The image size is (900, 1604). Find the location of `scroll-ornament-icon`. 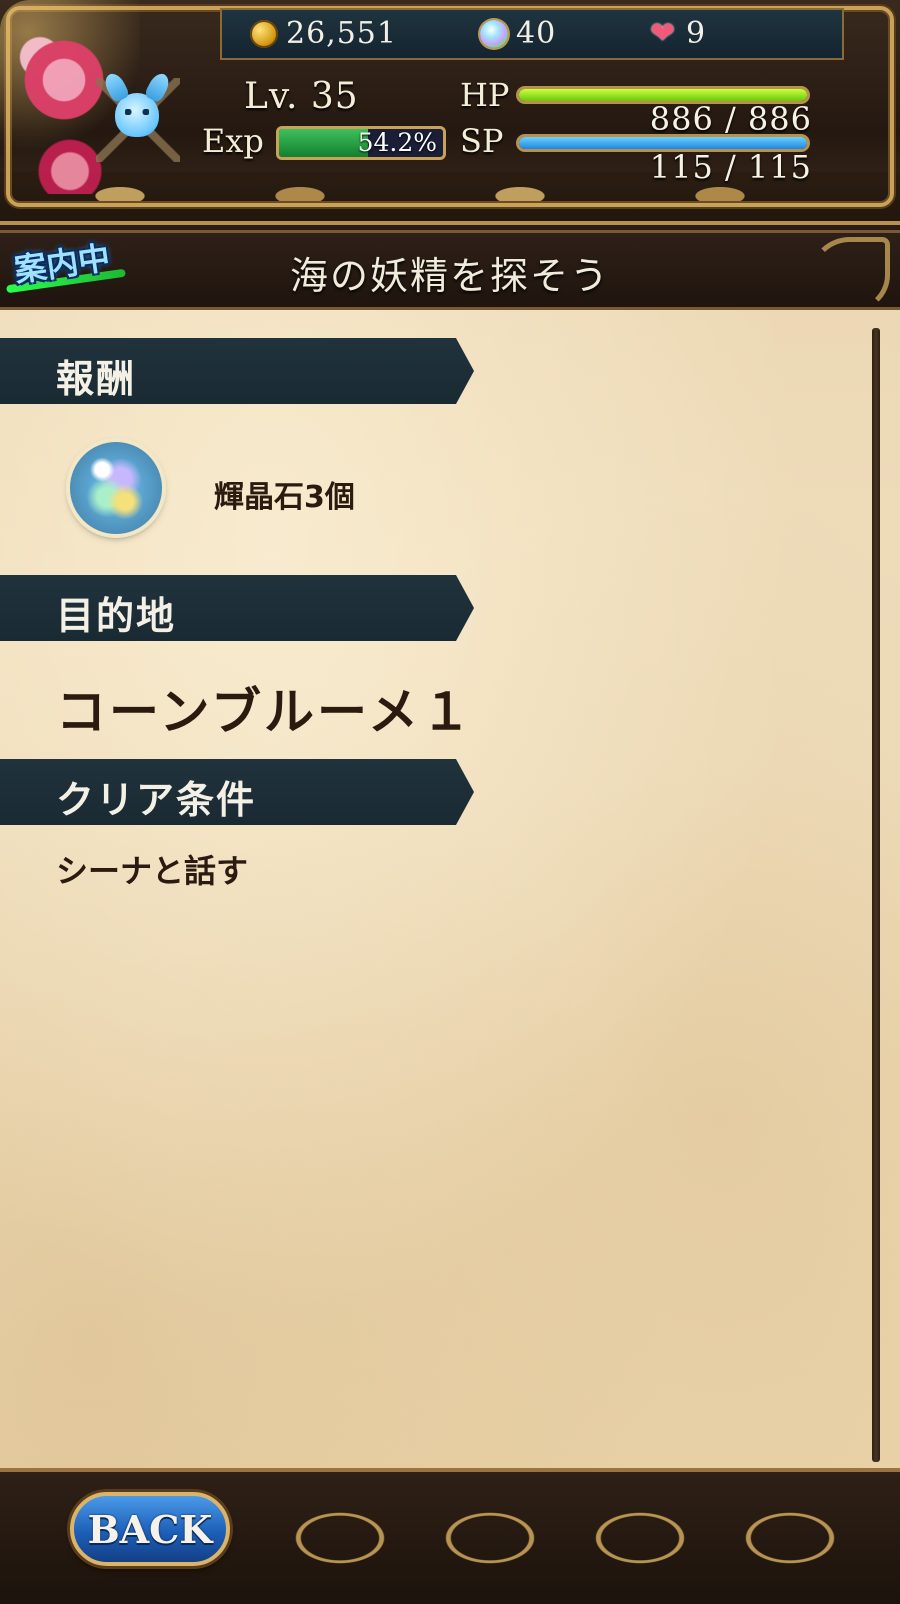

scroll-ornament-icon is located at coordinates (850, 275).